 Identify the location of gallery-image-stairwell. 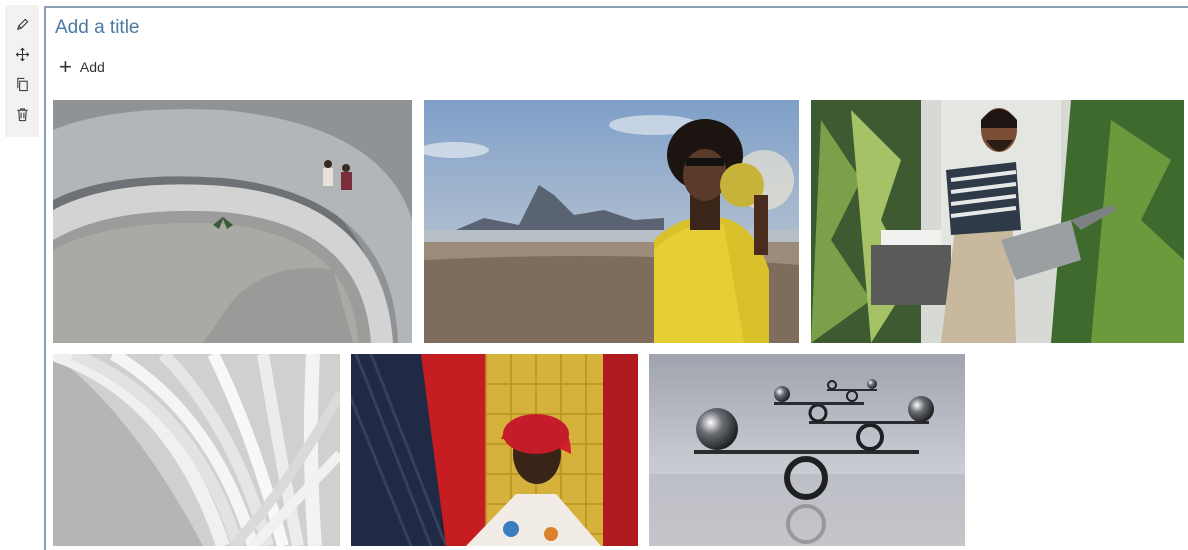
(232, 221).